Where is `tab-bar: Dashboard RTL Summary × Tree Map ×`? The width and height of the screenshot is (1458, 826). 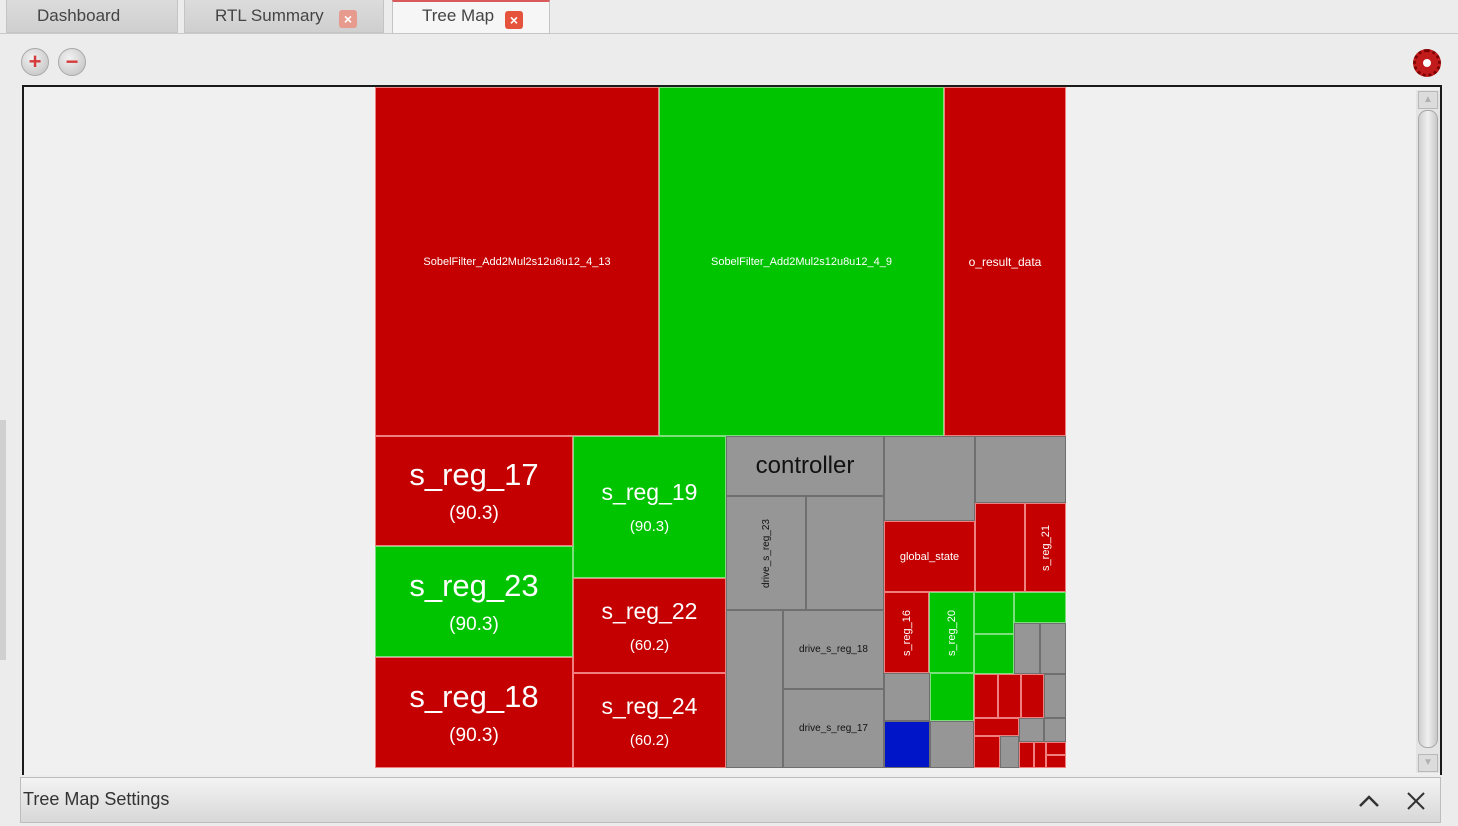 tab-bar: Dashboard RTL Summary × Tree Map × is located at coordinates (729, 17).